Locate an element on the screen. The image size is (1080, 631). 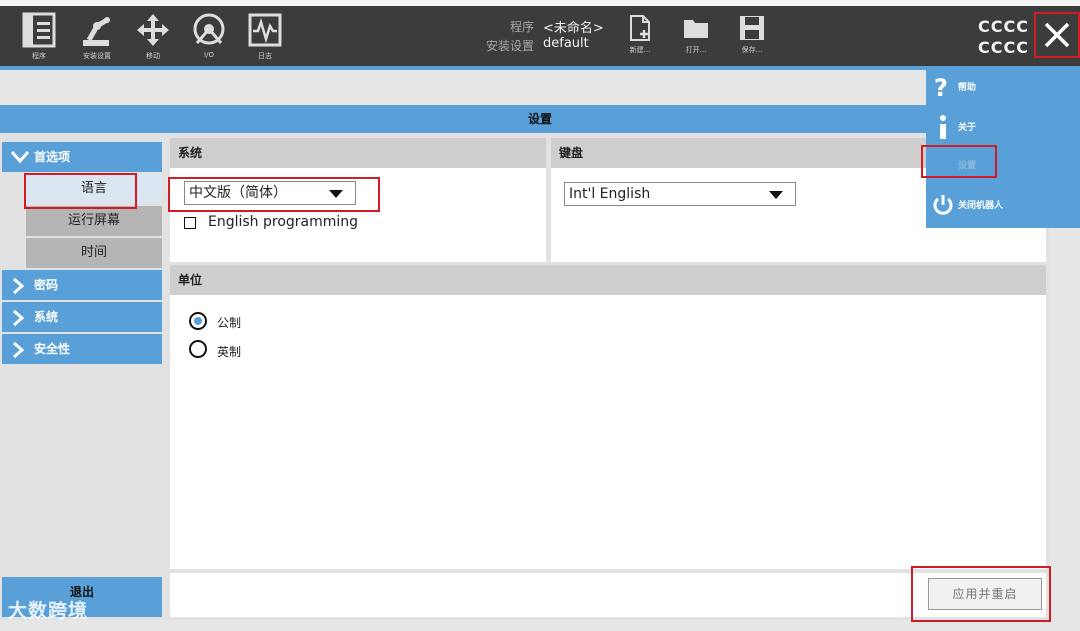
close-icon is located at coordinates (1057, 35).